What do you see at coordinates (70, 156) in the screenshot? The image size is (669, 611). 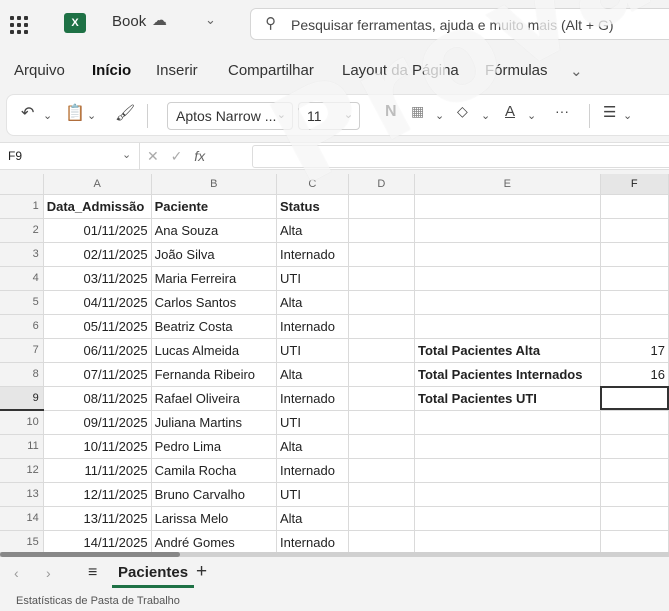 I see `name-box: F9` at bounding box center [70, 156].